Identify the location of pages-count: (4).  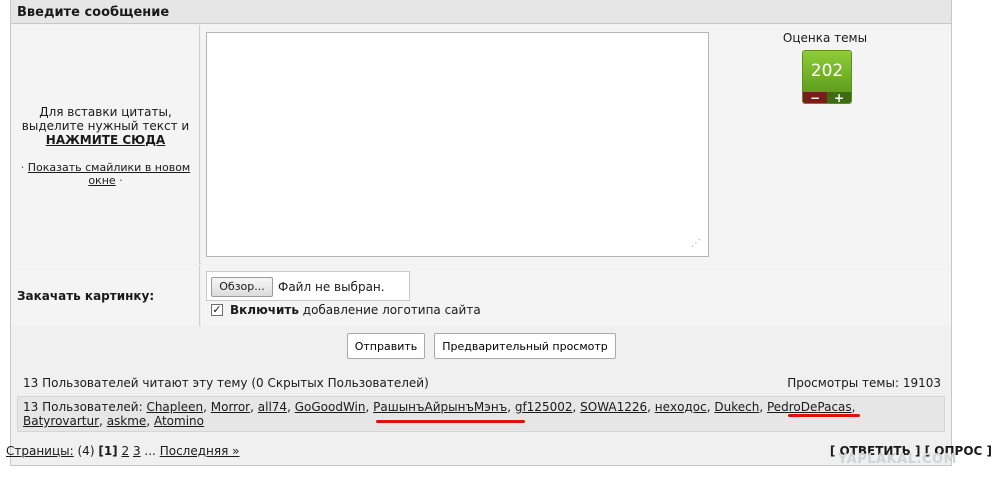
(86, 451).